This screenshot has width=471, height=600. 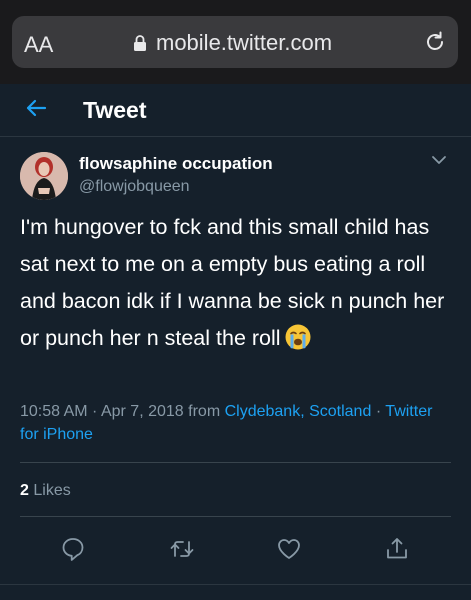 What do you see at coordinates (235, 110) in the screenshot?
I see `tweet-header` at bounding box center [235, 110].